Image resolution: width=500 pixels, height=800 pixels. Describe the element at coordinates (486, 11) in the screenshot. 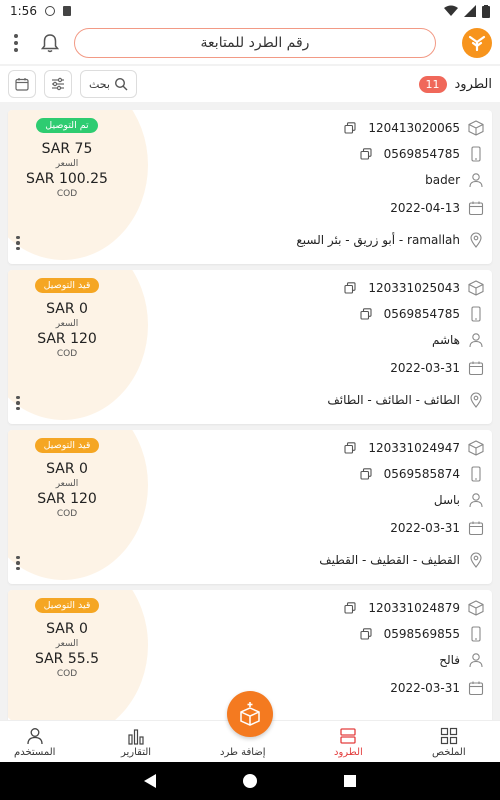

I see `battery-icon` at that location.